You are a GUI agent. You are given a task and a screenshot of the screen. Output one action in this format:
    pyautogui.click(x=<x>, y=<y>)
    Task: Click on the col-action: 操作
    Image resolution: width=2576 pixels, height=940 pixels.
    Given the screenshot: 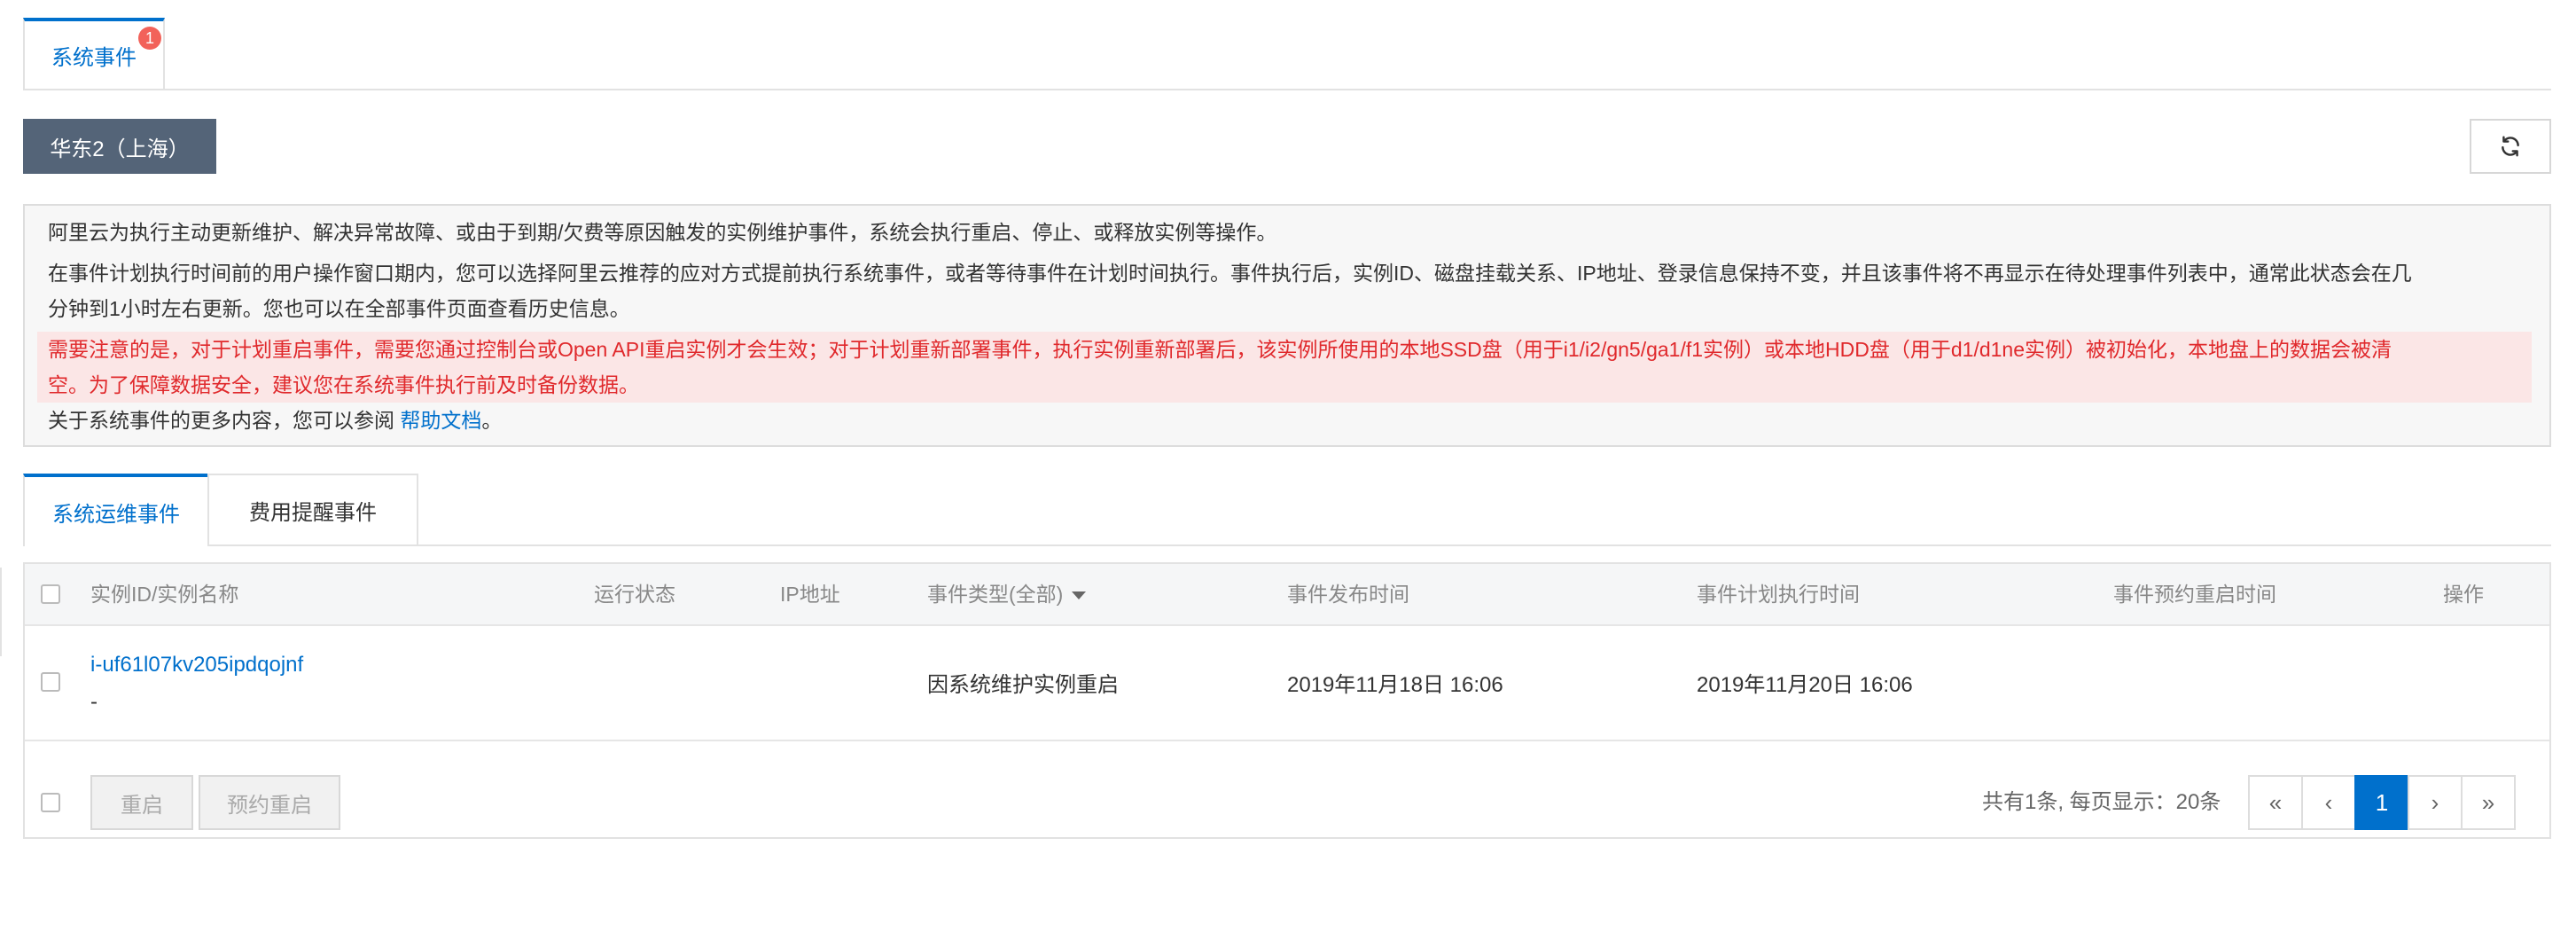 What is the action you would take?
    pyautogui.click(x=2463, y=594)
    